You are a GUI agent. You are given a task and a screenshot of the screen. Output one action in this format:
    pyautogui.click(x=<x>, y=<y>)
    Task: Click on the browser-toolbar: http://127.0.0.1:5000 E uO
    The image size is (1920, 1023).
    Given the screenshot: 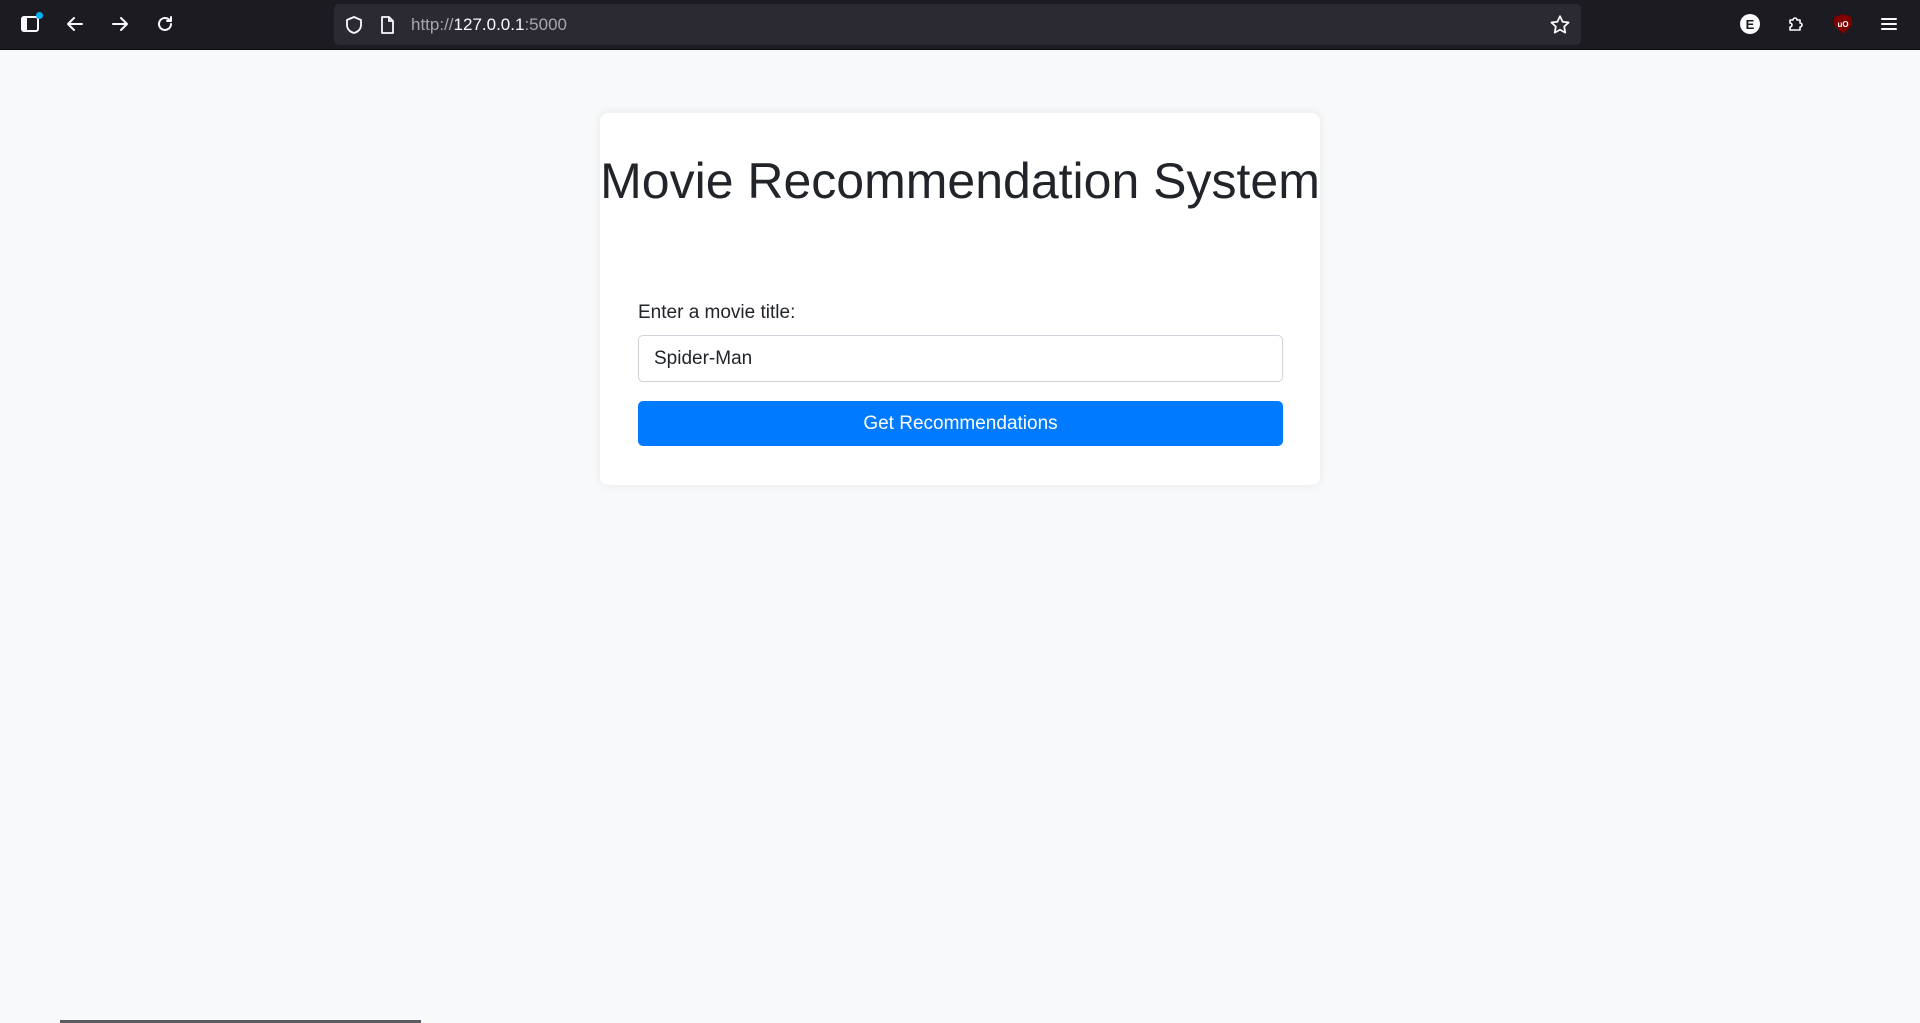 What is the action you would take?
    pyautogui.click(x=960, y=25)
    